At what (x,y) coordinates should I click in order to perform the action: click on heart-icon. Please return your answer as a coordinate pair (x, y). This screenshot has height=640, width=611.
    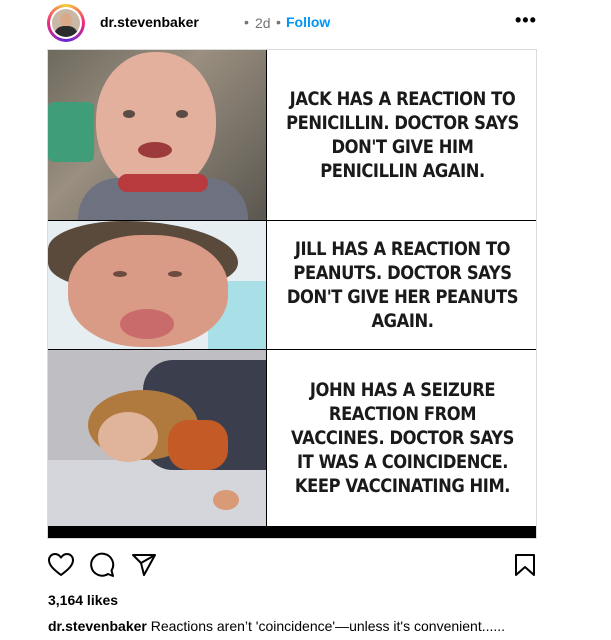
    Looking at the image, I should click on (61, 565).